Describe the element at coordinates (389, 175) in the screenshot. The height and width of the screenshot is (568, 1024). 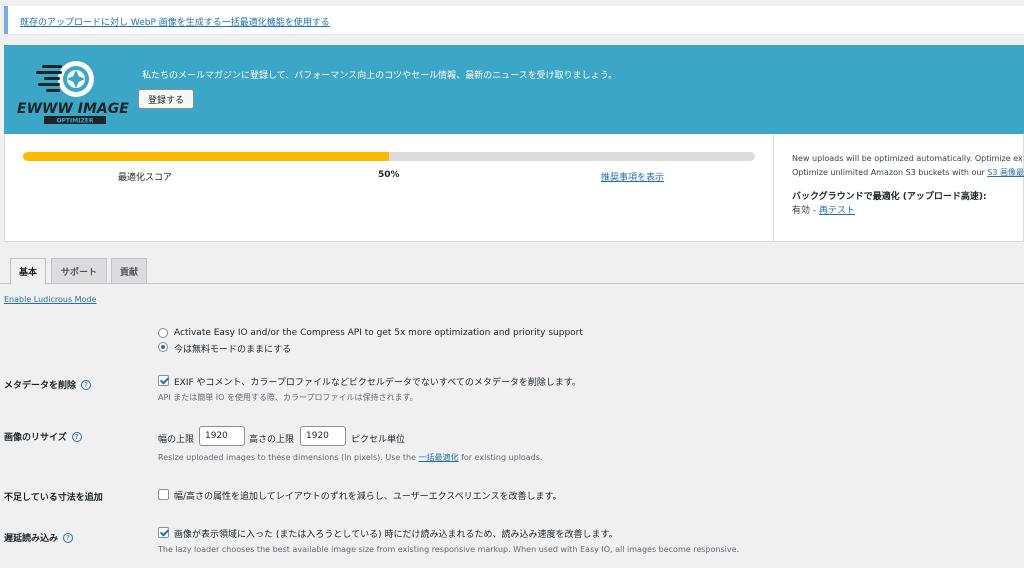
I see `score-value: 50%` at that location.